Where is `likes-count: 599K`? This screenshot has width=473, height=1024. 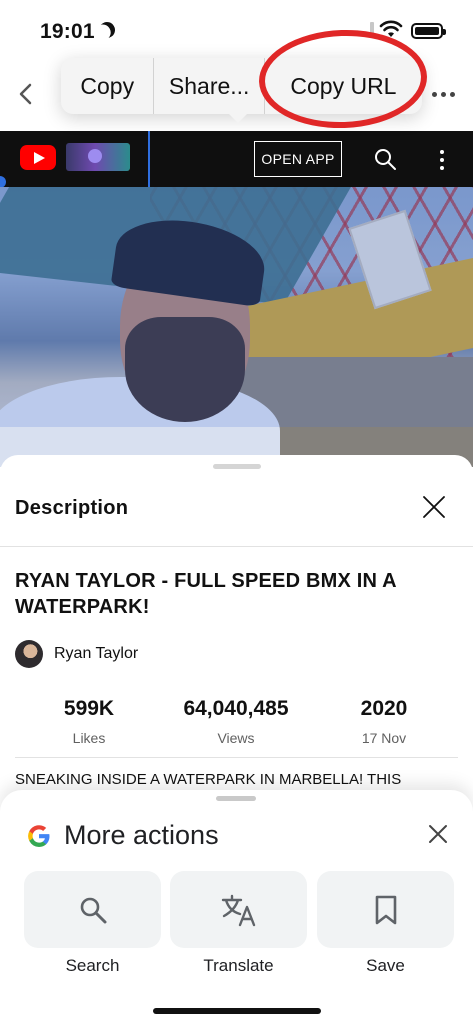
likes-count: 599K is located at coordinates (89, 708).